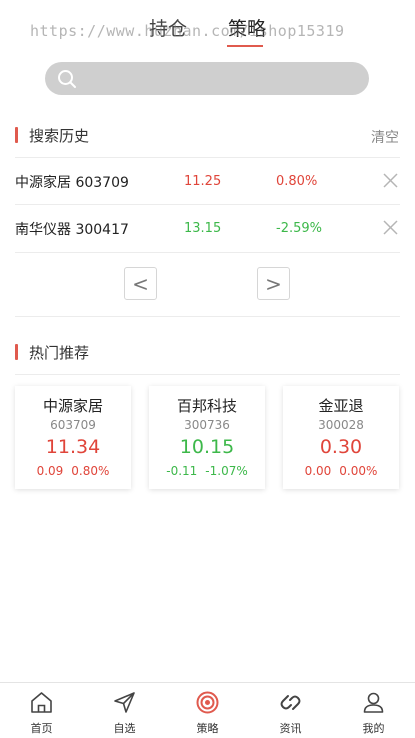 The image size is (415, 738). Describe the element at coordinates (90, 471) in the screenshot. I see `card-change-pct: 0.80%` at that location.